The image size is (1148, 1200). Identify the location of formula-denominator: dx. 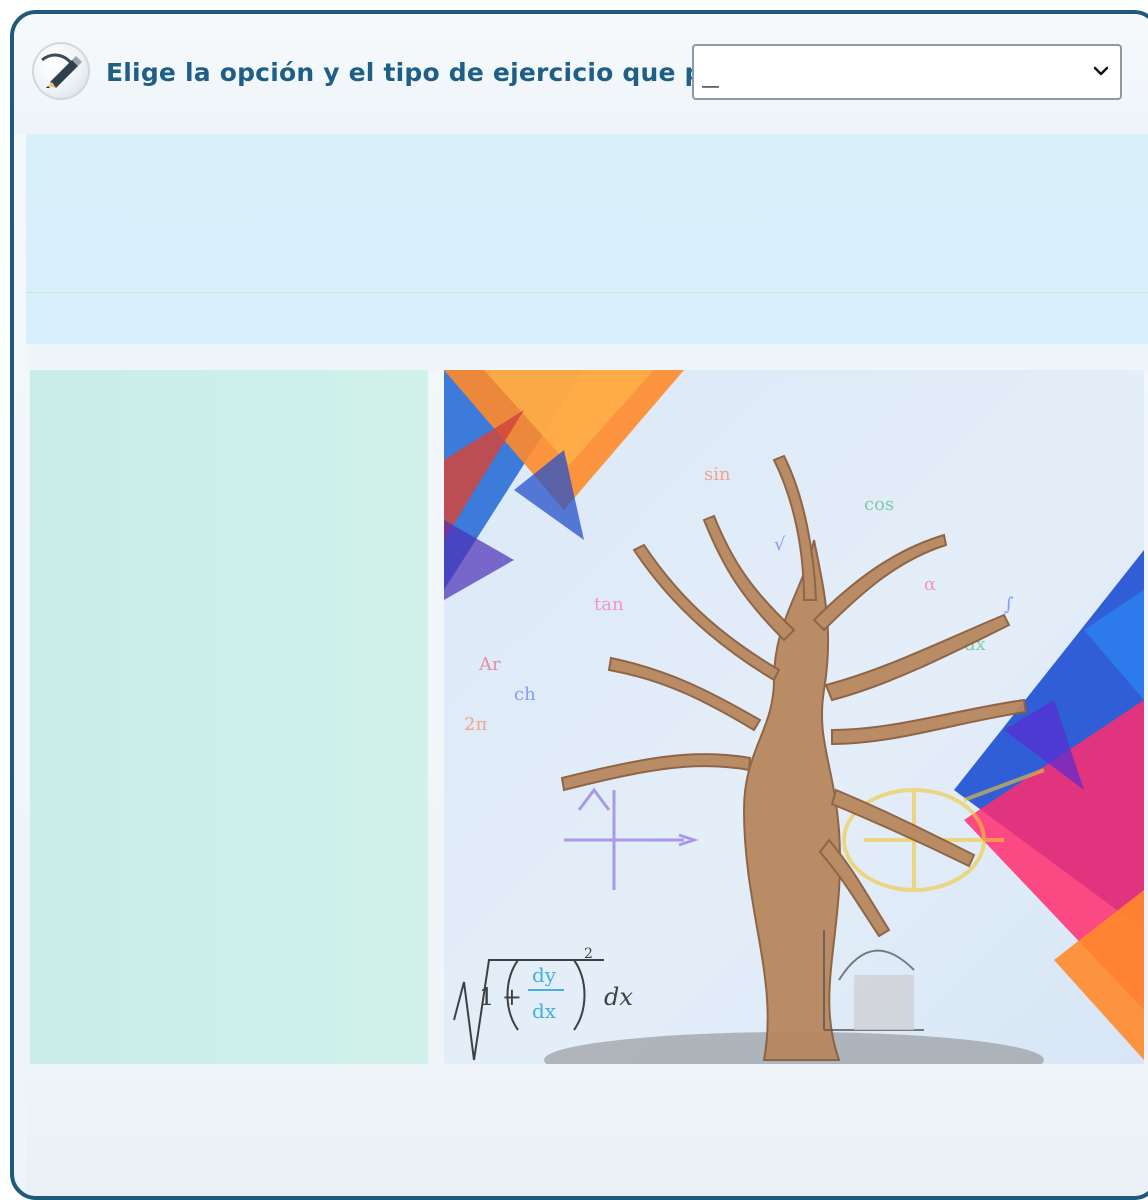
(544, 1011).